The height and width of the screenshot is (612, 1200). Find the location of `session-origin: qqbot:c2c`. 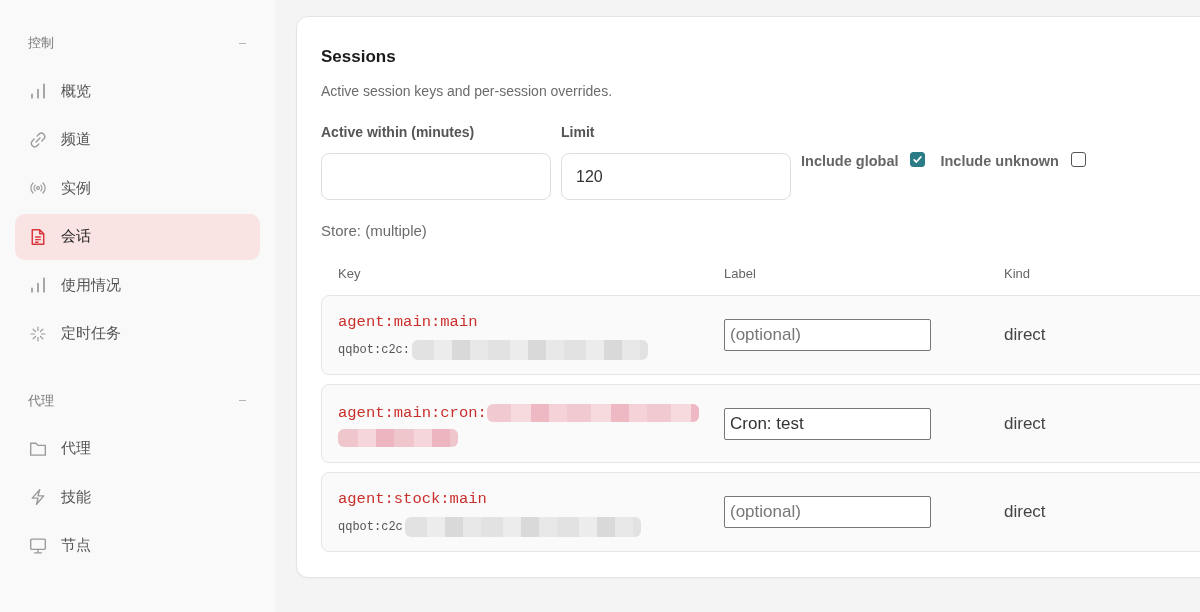

session-origin: qqbot:c2c is located at coordinates (370, 527).